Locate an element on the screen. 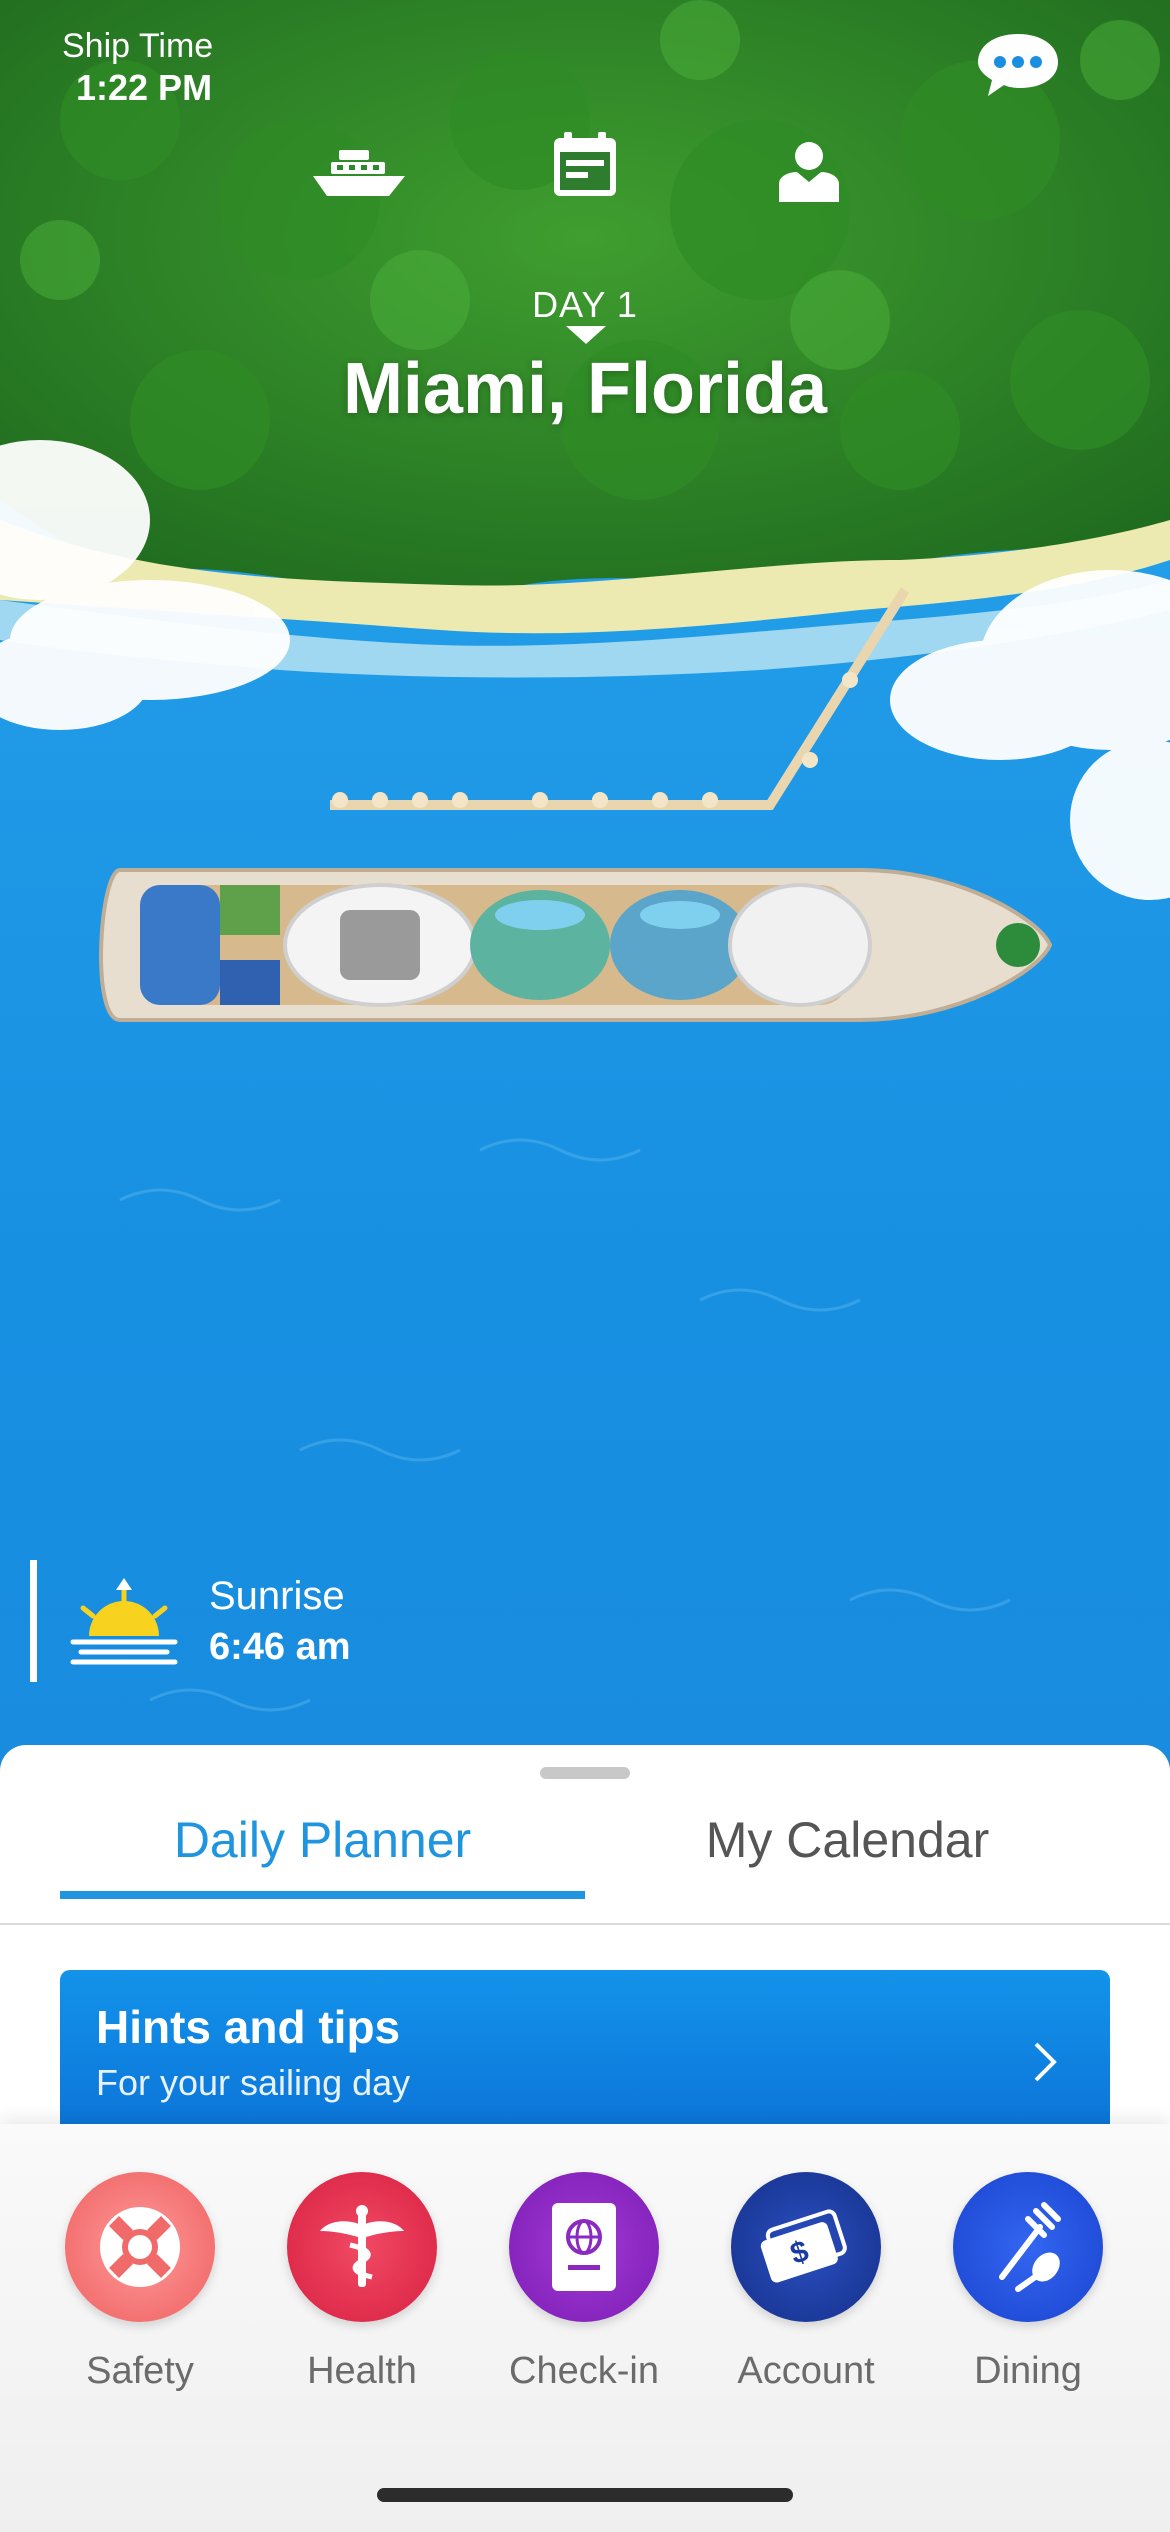  lifebuoy-icon is located at coordinates (140, 2247).